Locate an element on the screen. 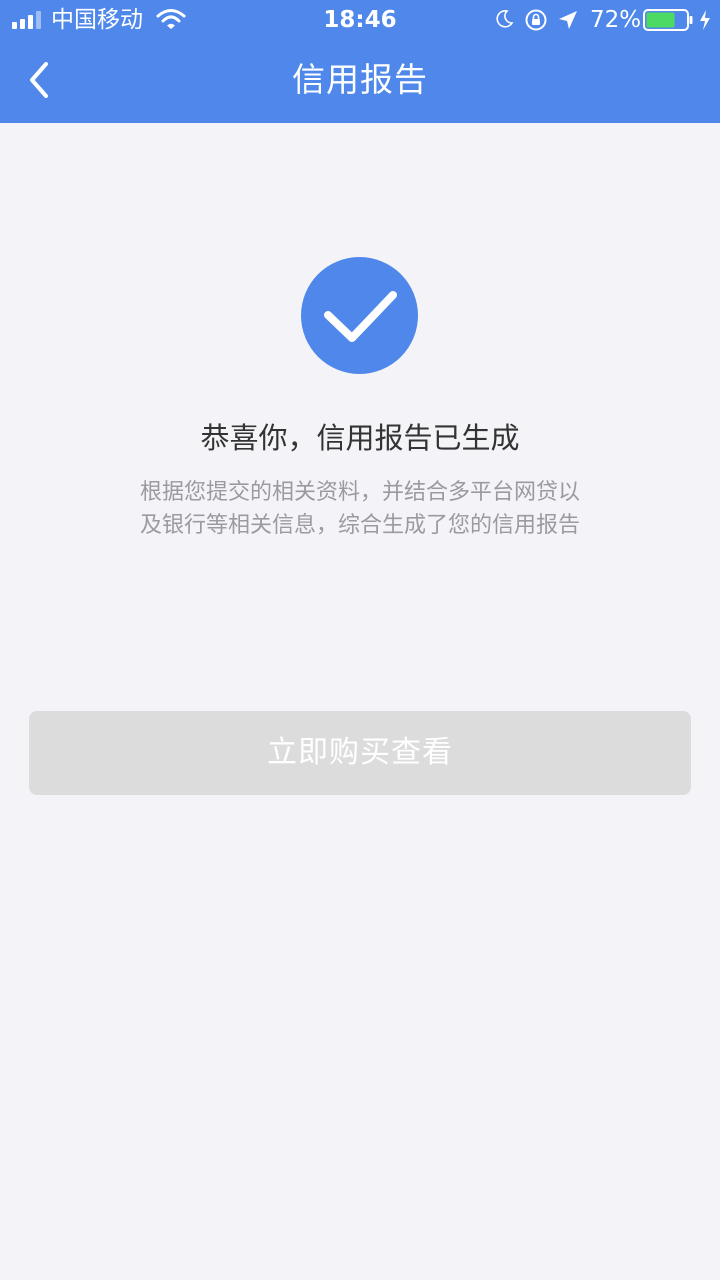  buy-and-view-button: 立即购买查看 is located at coordinates (360, 753).